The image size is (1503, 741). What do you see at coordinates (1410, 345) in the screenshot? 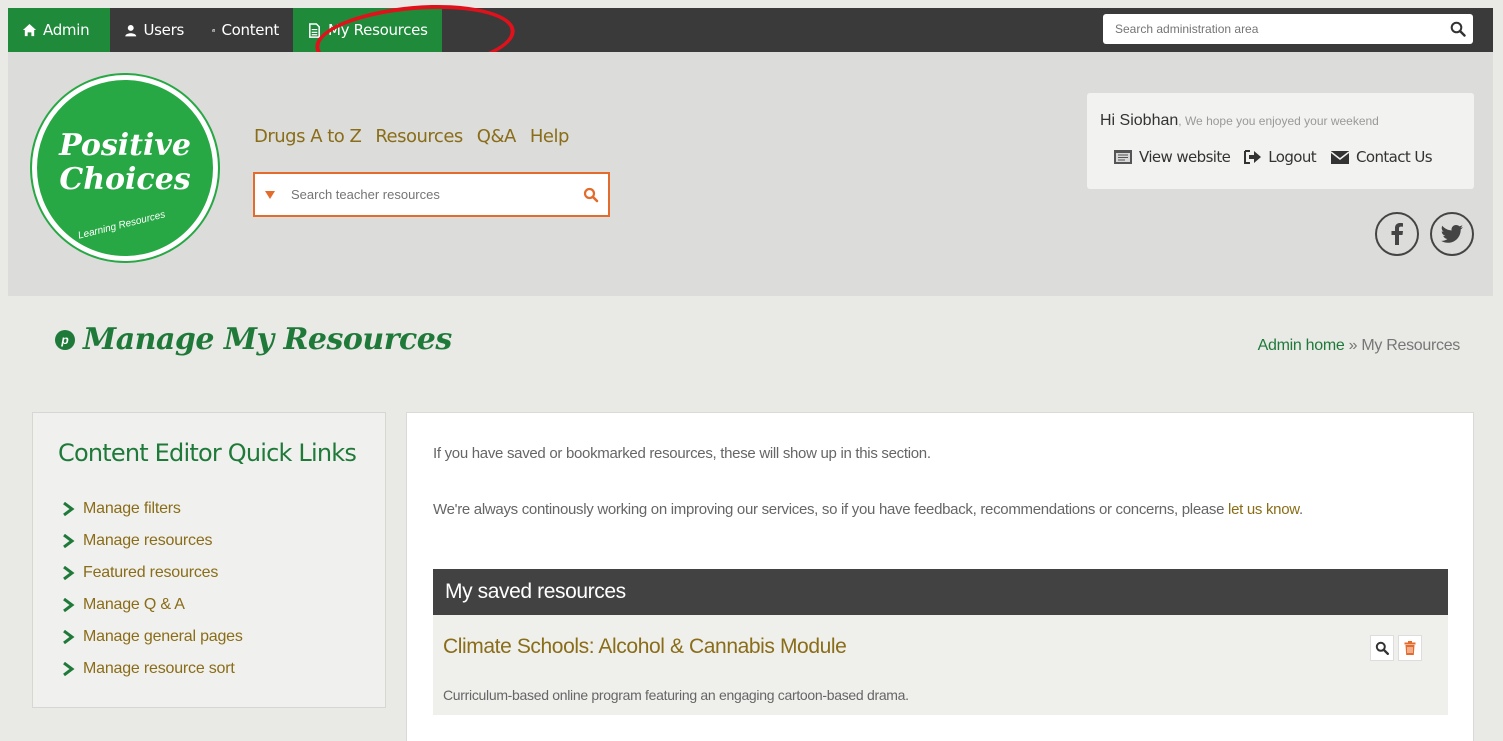
I see `breadcrumb-current: My Resources` at bounding box center [1410, 345].